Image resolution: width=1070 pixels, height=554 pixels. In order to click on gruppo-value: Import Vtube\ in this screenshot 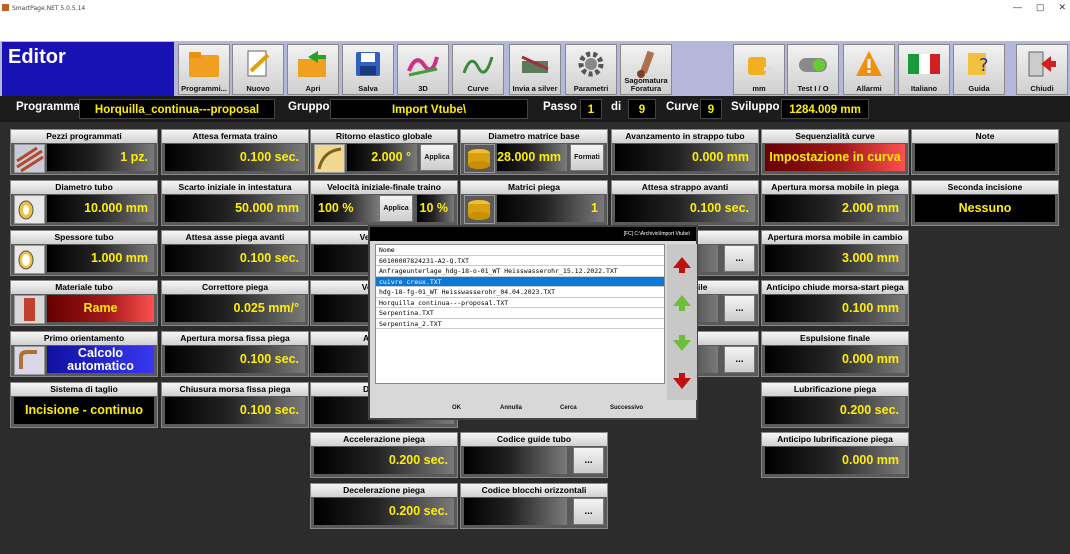, I will do `click(429, 109)`.